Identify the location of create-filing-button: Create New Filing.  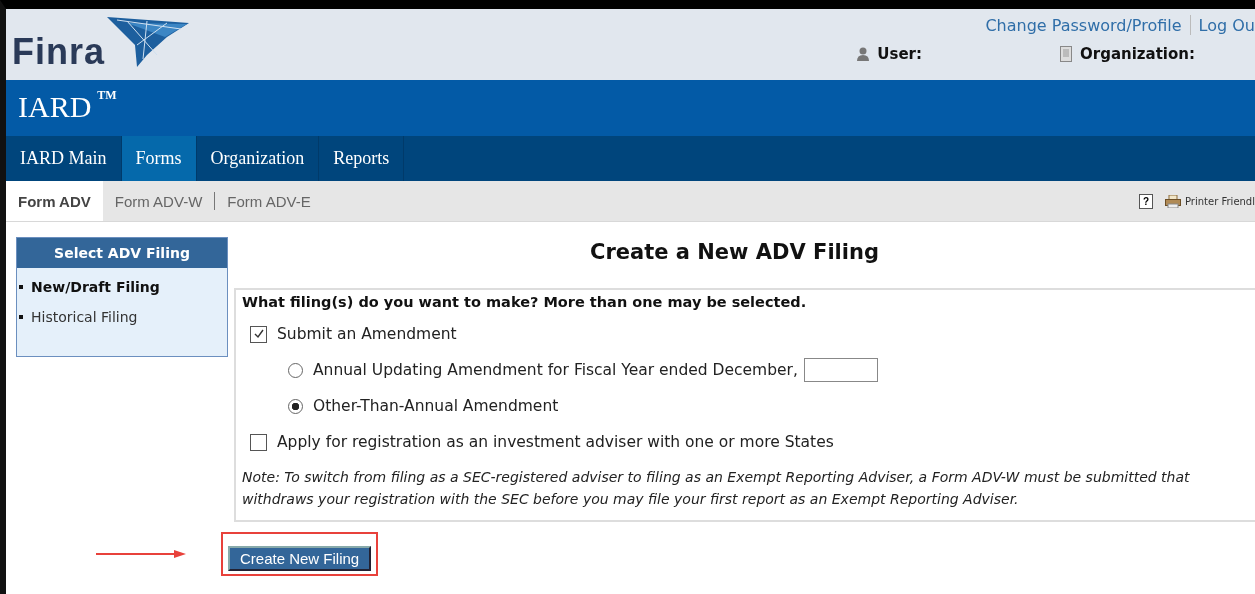
(300, 558).